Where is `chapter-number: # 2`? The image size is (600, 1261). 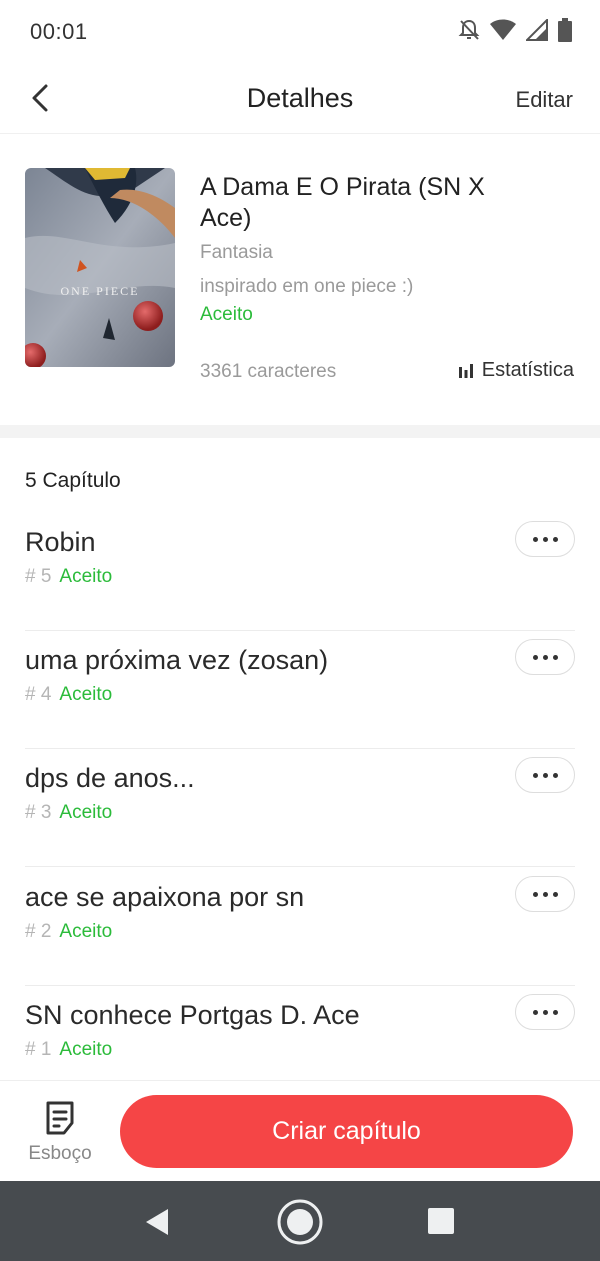 chapter-number: # 2 is located at coordinates (38, 931).